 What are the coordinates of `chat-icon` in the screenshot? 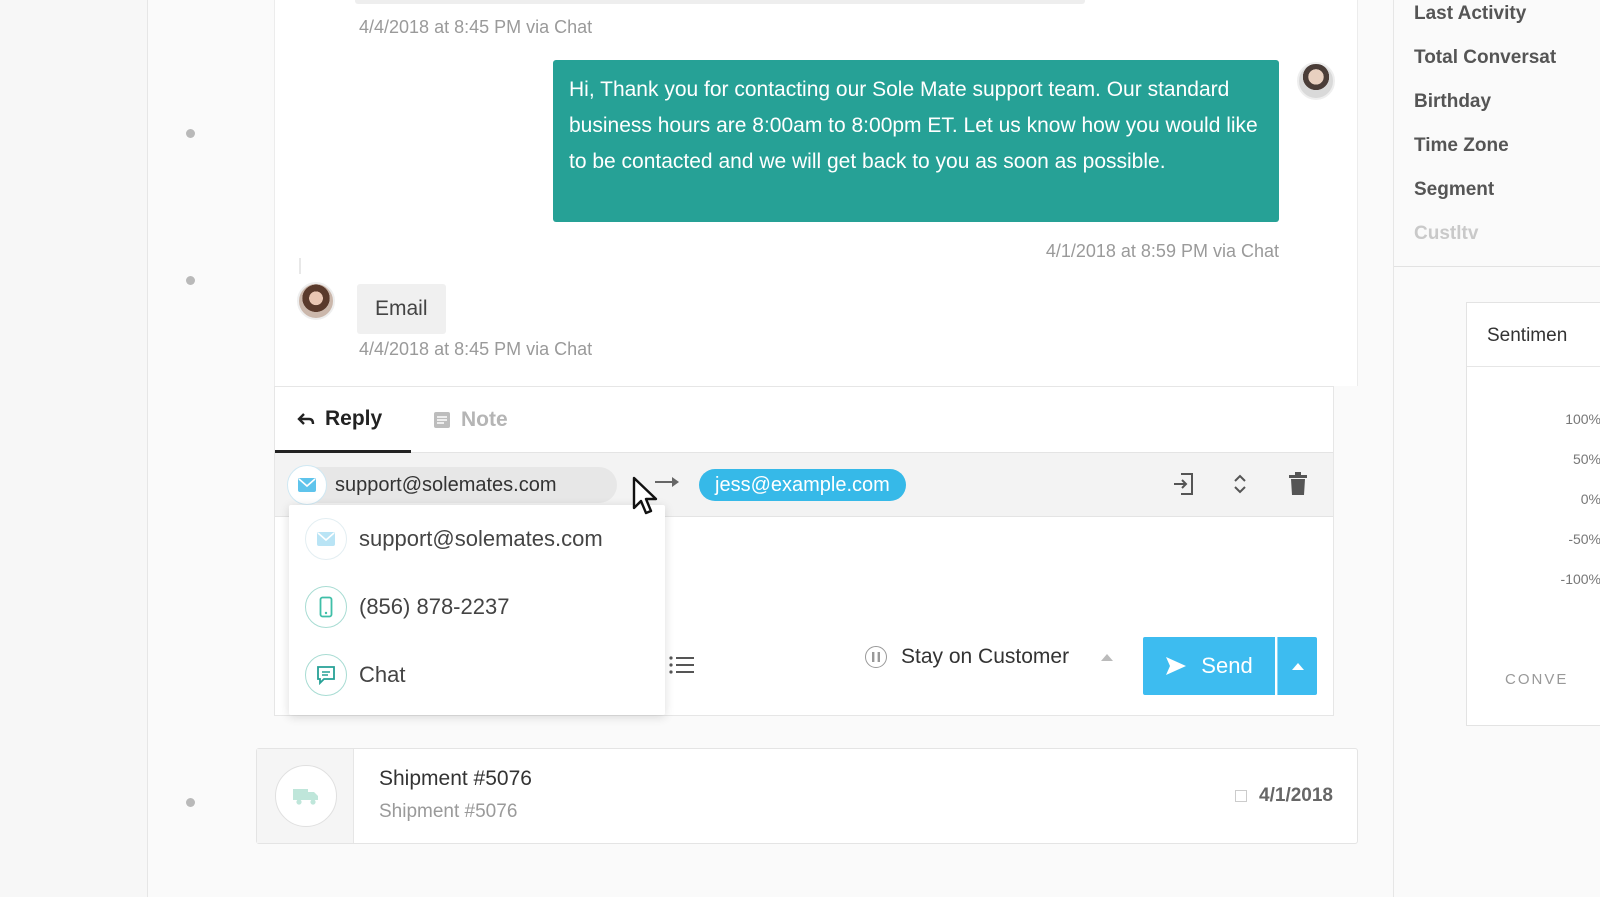 It's located at (326, 675).